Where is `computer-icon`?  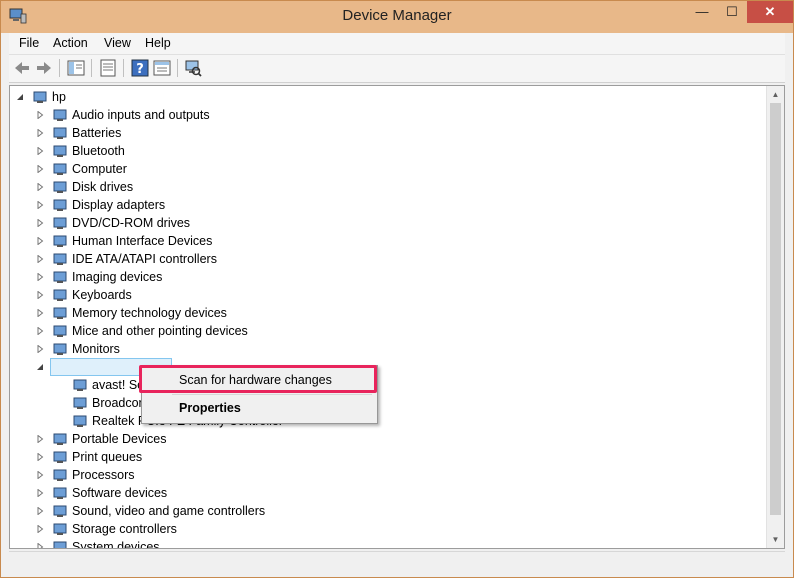 computer-icon is located at coordinates (60, 169).